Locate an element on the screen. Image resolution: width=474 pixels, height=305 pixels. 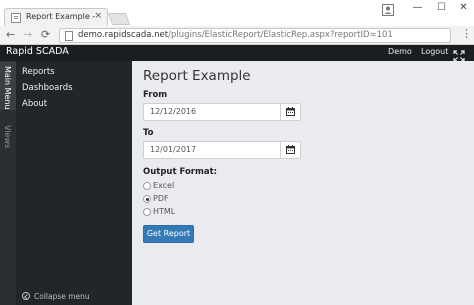
browser-tab: Report Example - Elastic × is located at coordinates (56, 17).